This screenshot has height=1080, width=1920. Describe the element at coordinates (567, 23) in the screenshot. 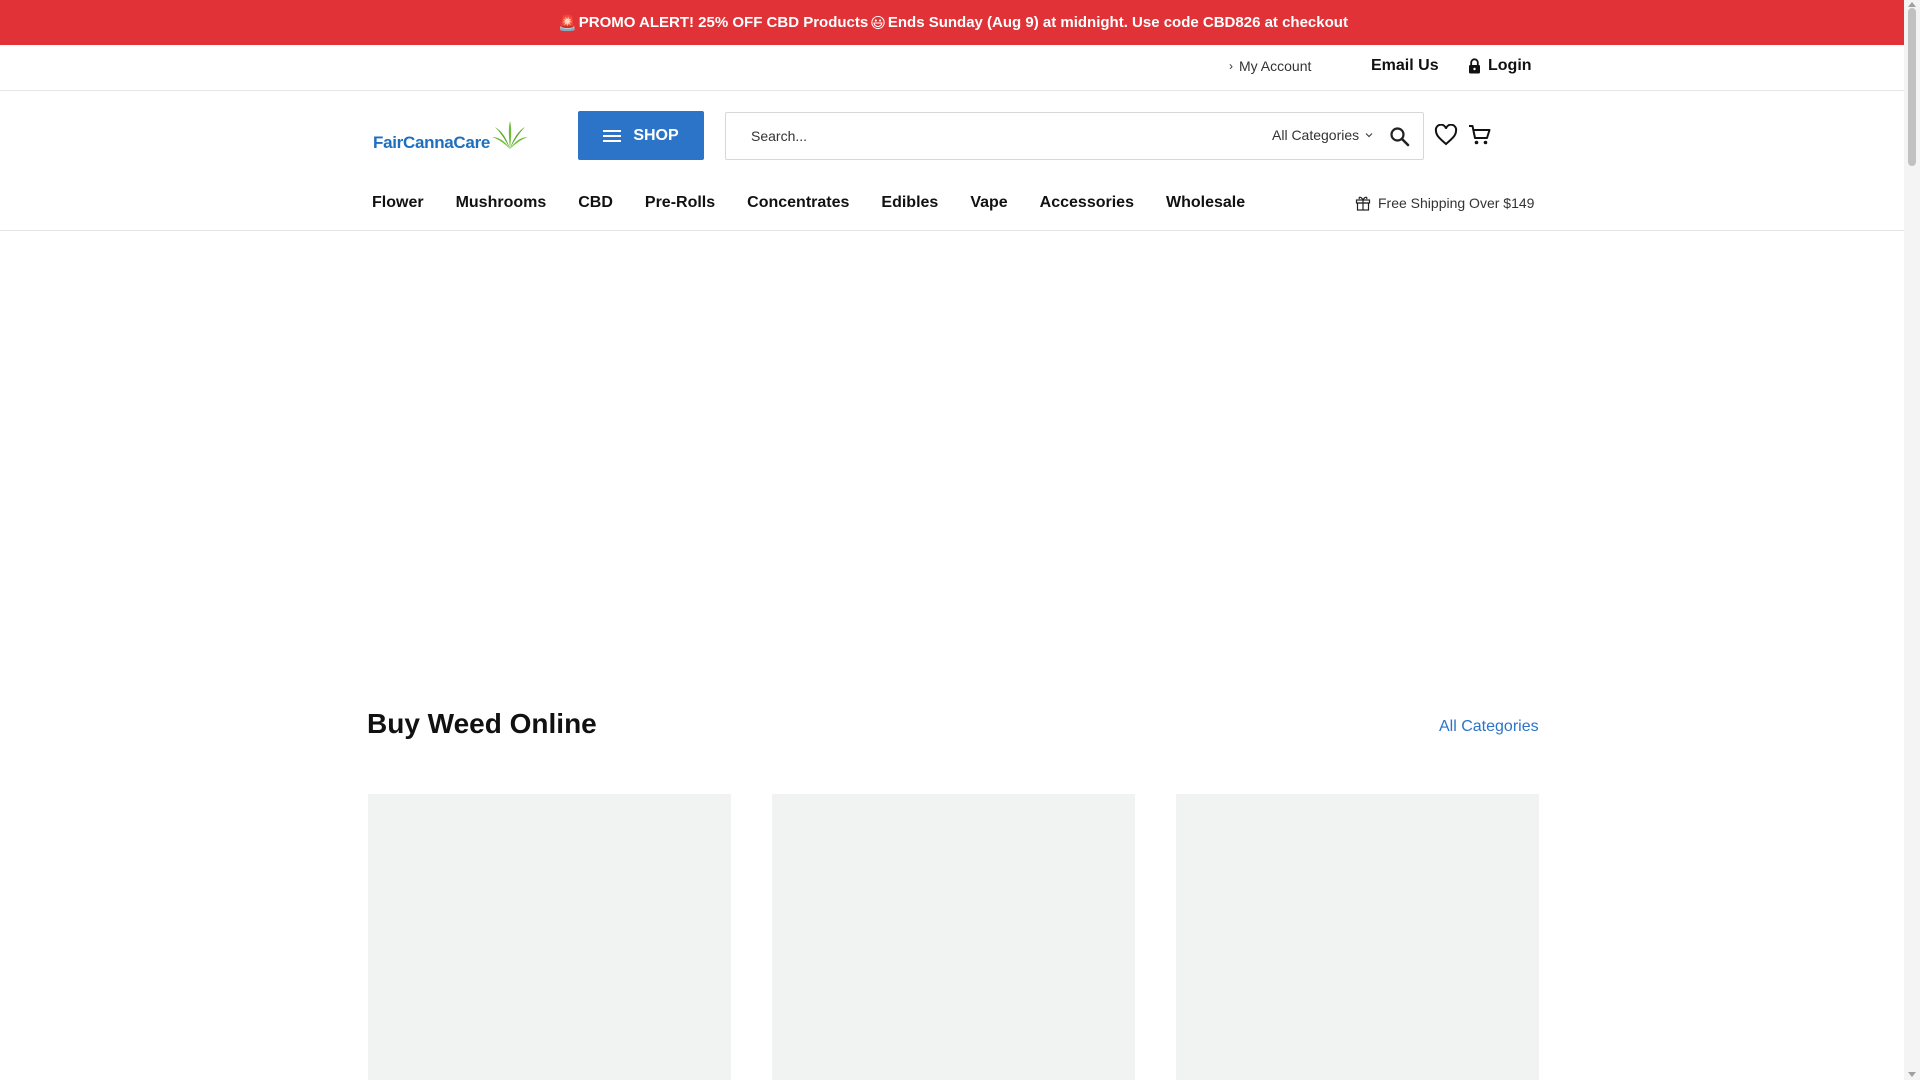

I see `siren-emoji: 🚨` at that location.